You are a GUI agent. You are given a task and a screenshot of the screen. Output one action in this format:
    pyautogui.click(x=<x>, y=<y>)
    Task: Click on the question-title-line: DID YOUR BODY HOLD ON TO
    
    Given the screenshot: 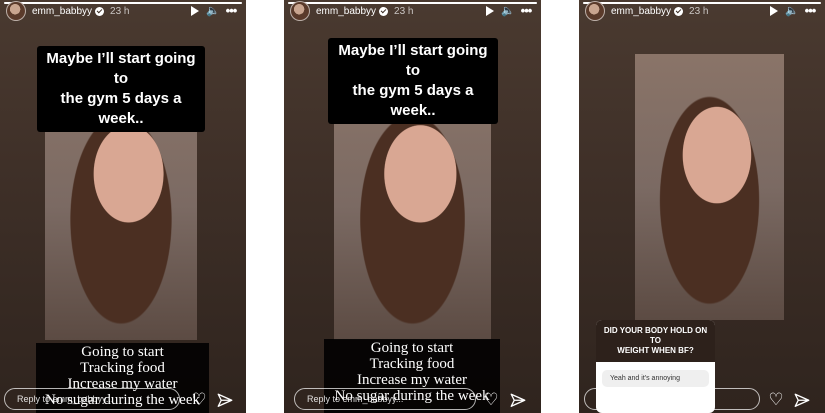 What is the action you would take?
    pyautogui.click(x=655, y=335)
    